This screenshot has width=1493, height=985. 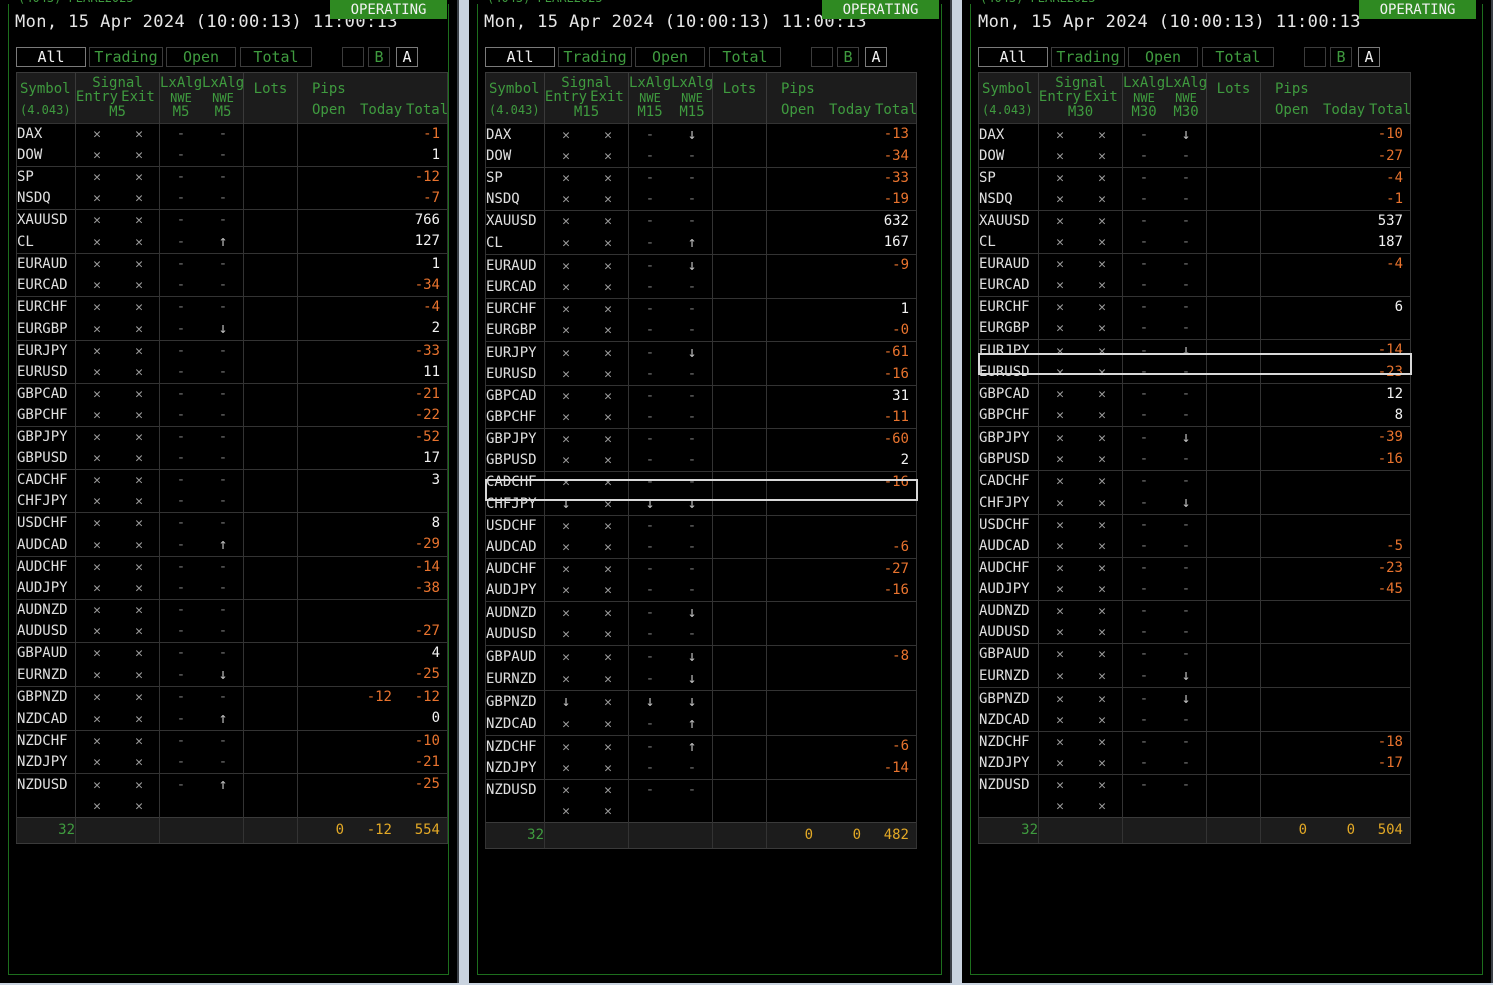 What do you see at coordinates (1194, 178) in the screenshot?
I see `table-row: SP ✕ ✕ - - -4` at bounding box center [1194, 178].